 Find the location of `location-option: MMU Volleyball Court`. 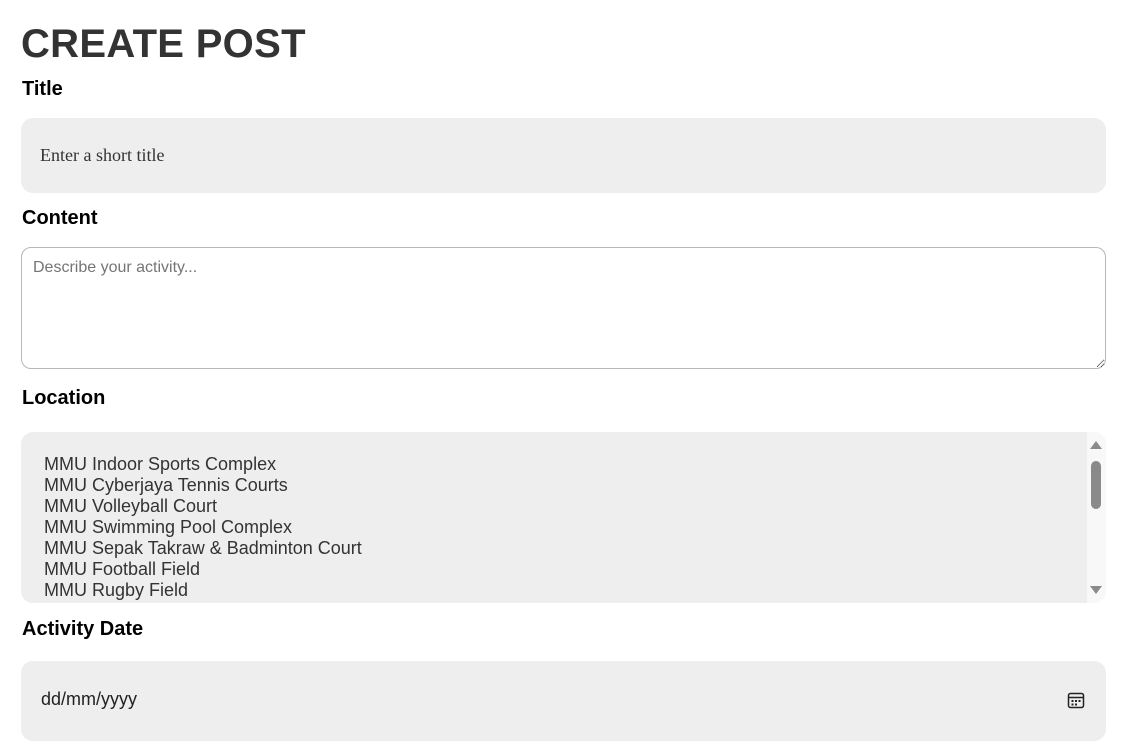

location-option: MMU Volleyball Court is located at coordinates (575, 506).